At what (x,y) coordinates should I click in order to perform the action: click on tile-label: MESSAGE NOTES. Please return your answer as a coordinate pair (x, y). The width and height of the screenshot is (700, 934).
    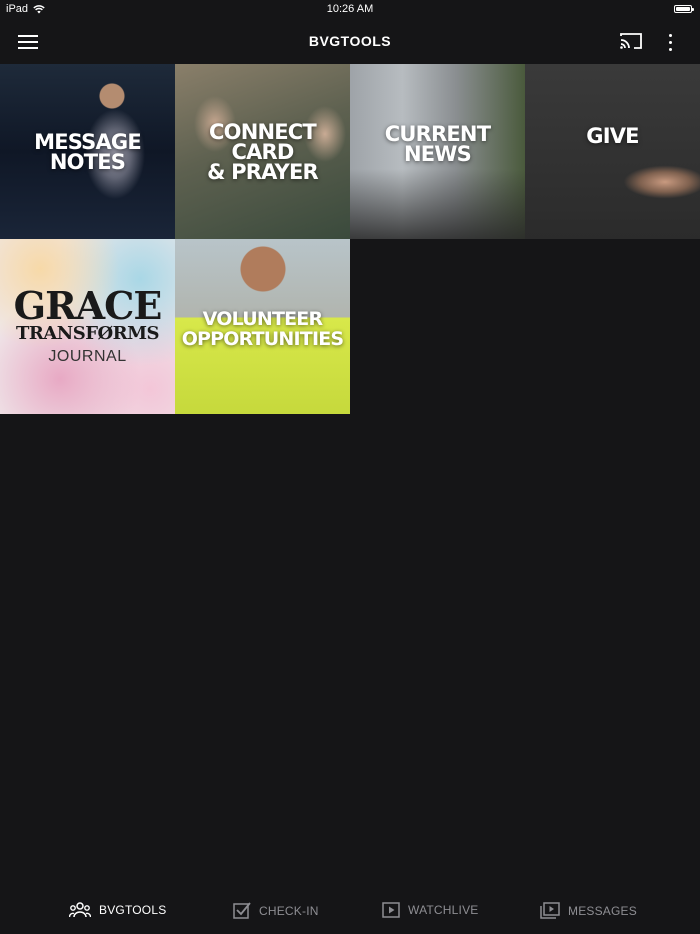
    Looking at the image, I should click on (88, 151).